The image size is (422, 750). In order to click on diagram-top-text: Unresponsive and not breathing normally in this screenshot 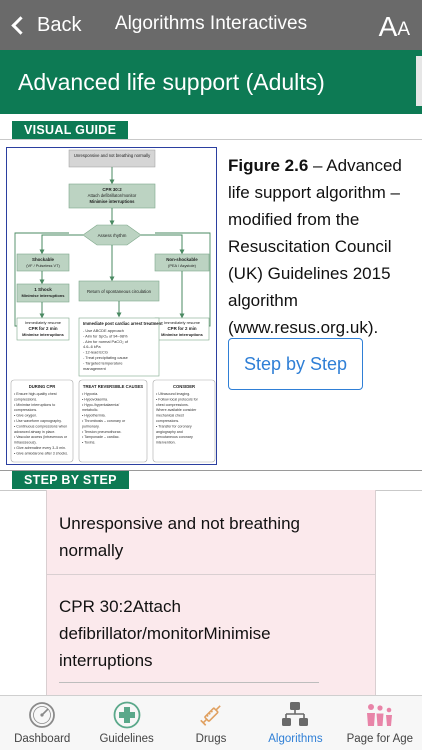, I will do `click(112, 155)`.